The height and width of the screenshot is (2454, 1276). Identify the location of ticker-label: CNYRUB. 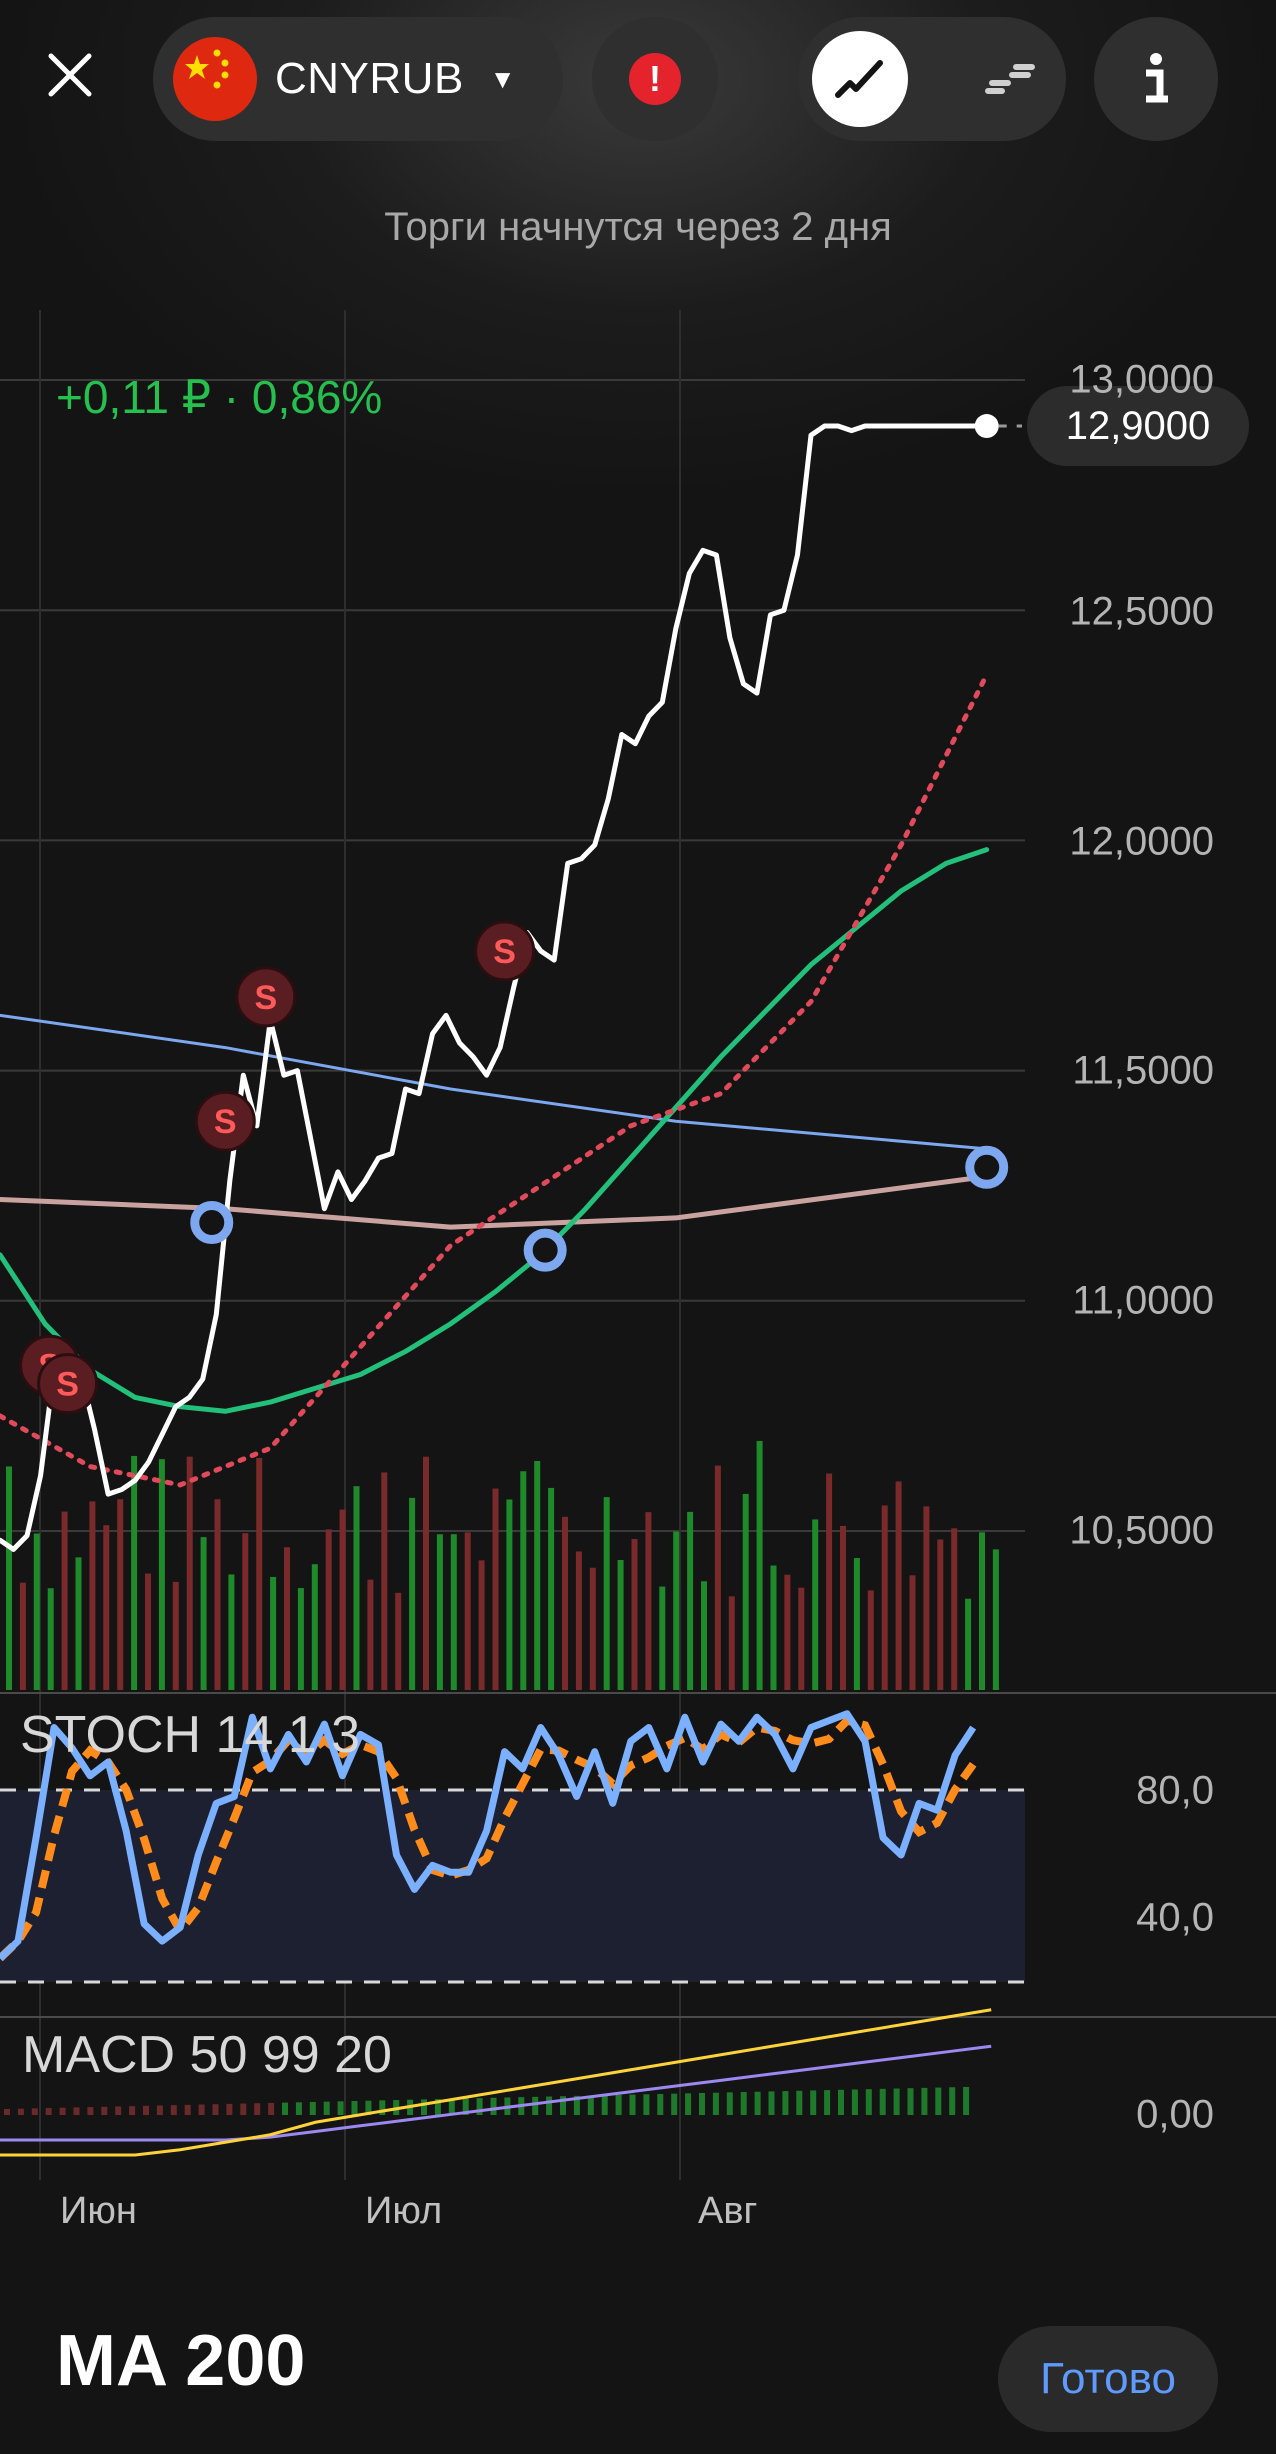
(369, 78).